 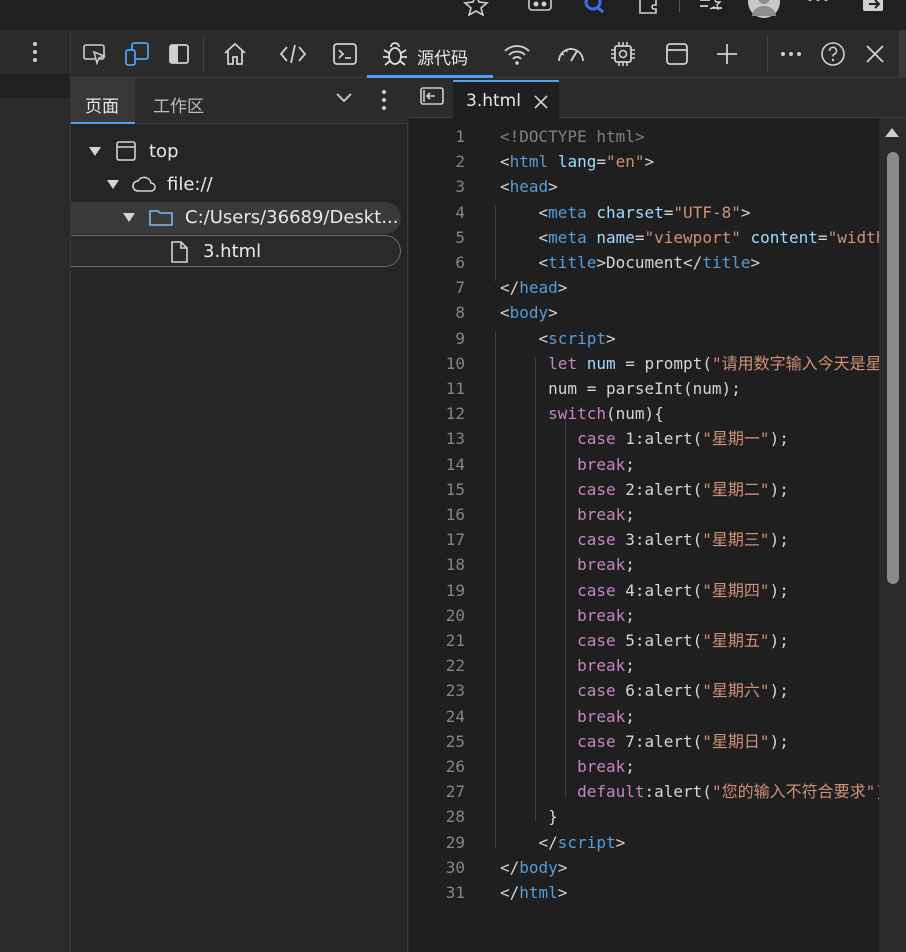 What do you see at coordinates (236, 251) in the screenshot?
I see `tree-item-file: 3.html` at bounding box center [236, 251].